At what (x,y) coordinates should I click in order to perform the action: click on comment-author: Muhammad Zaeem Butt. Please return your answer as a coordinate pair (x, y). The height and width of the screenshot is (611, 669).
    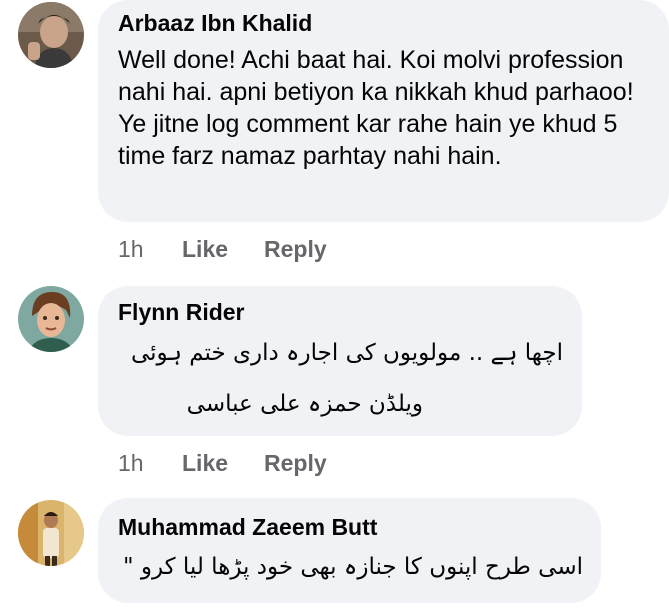
    Looking at the image, I should click on (247, 527).